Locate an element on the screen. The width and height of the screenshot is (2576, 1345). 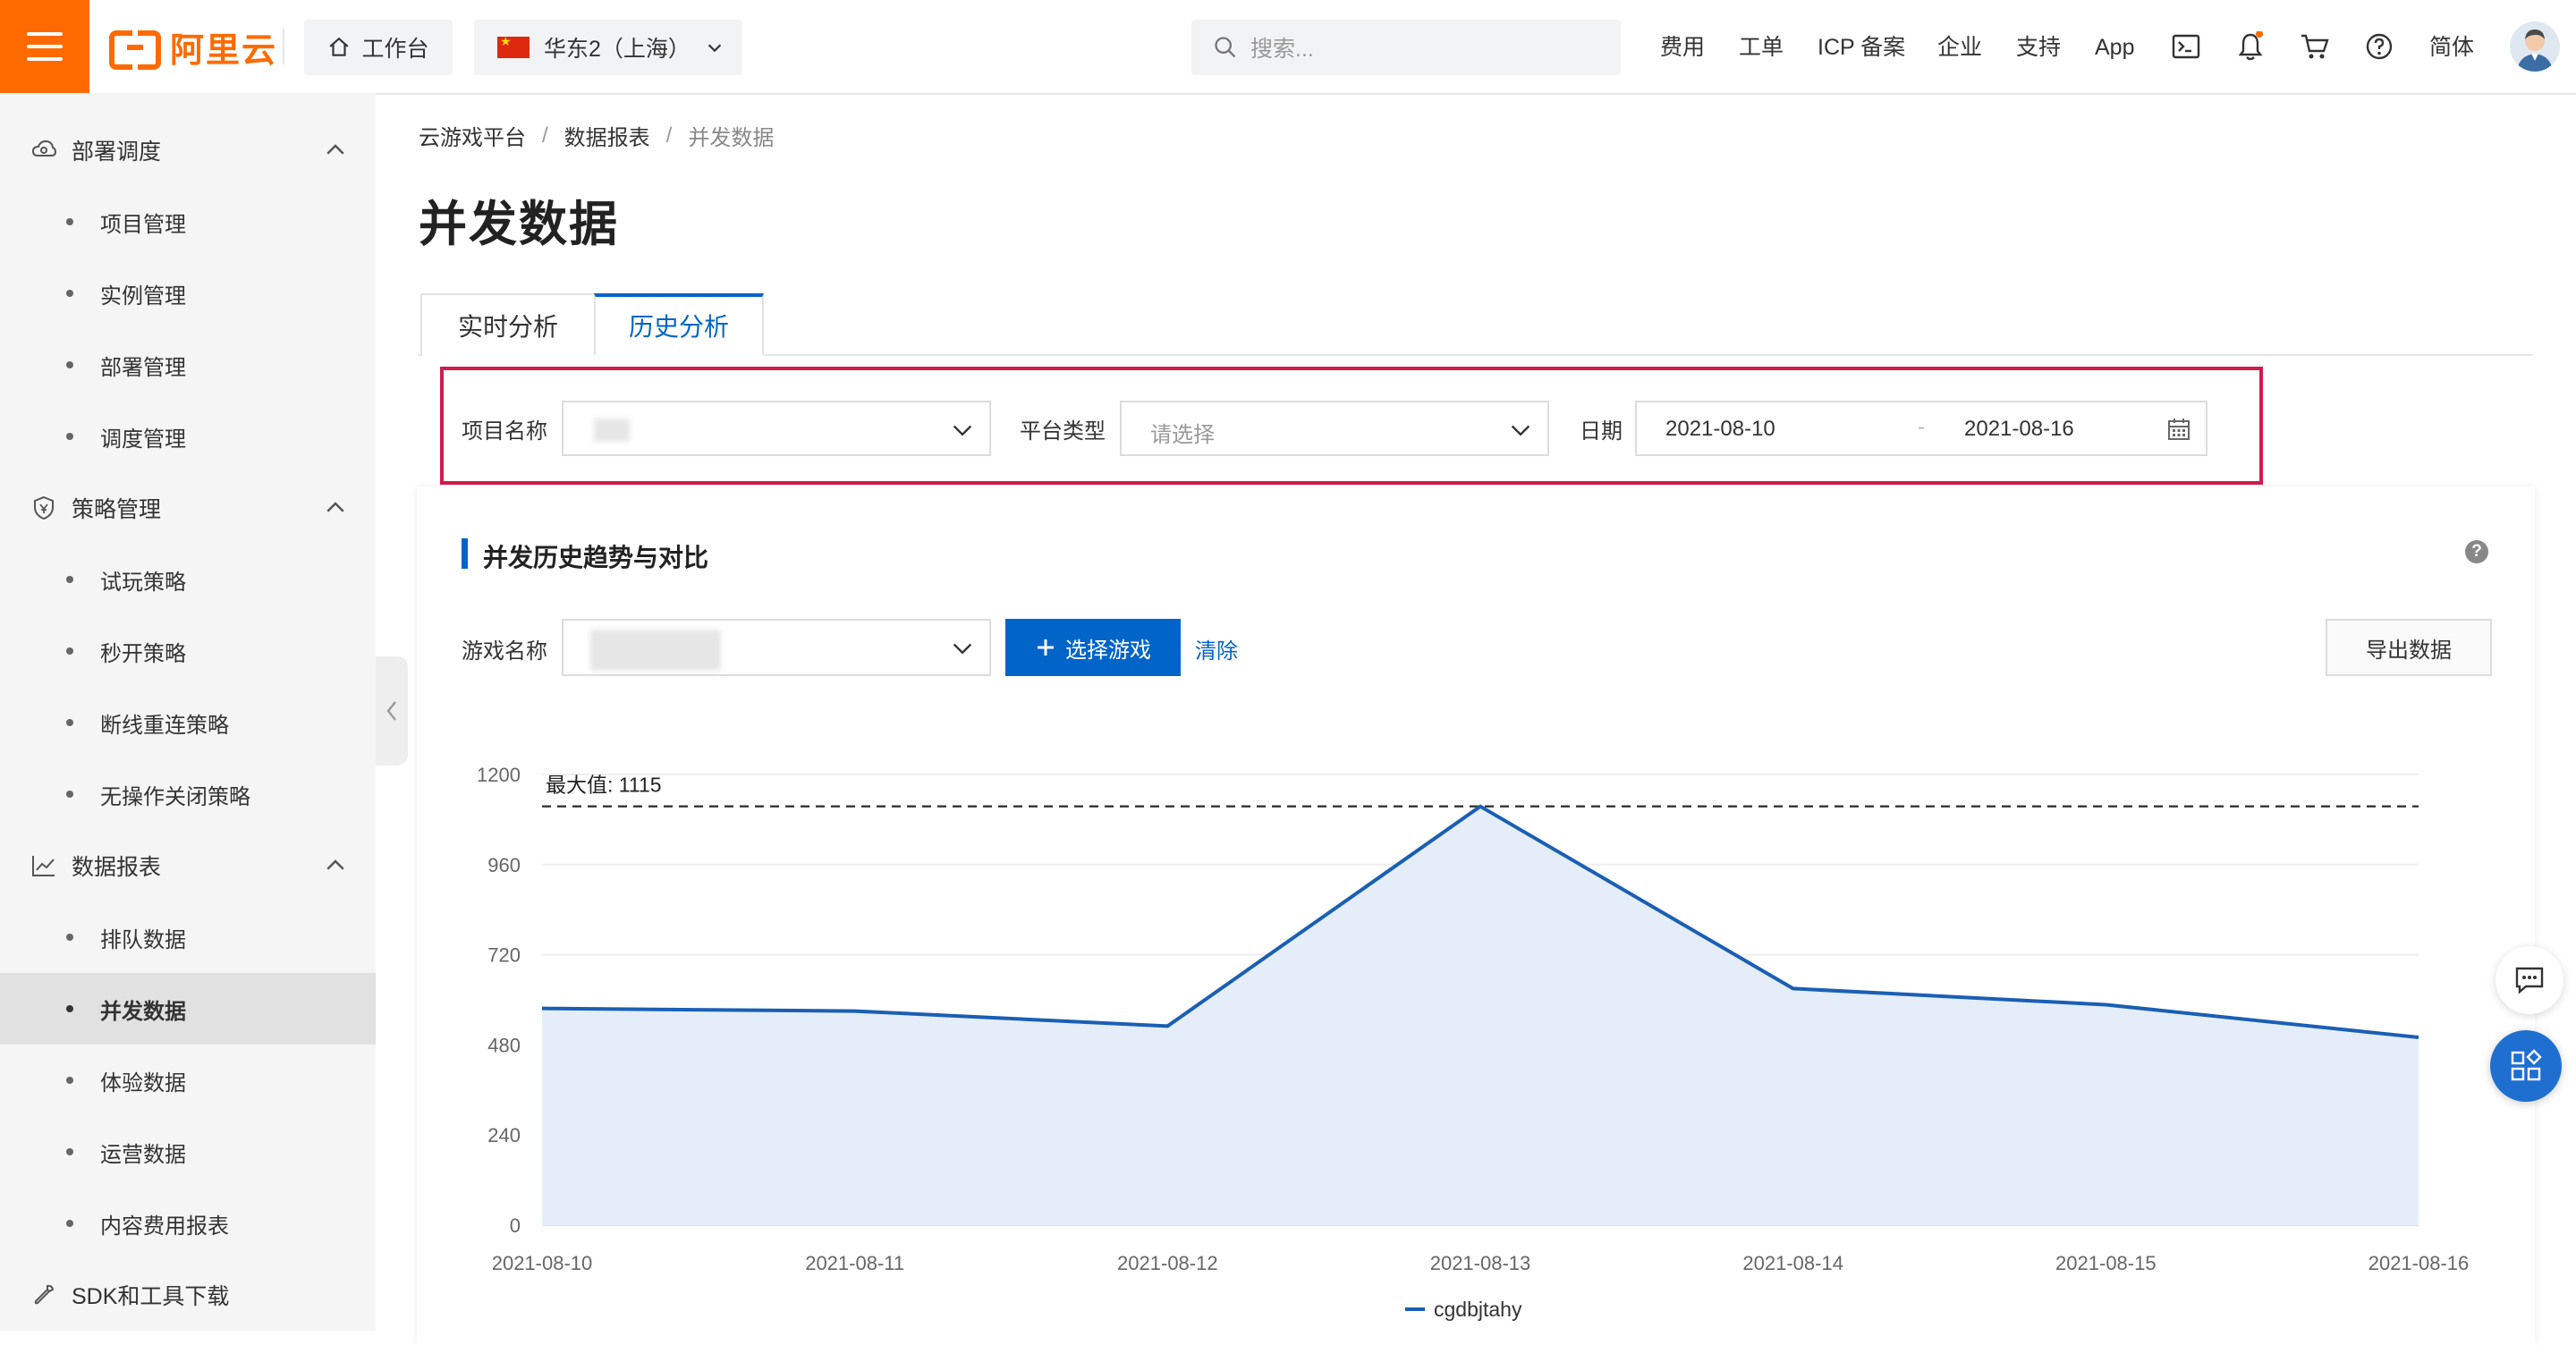
tab-realtime: 实时分析 is located at coordinates (508, 324).